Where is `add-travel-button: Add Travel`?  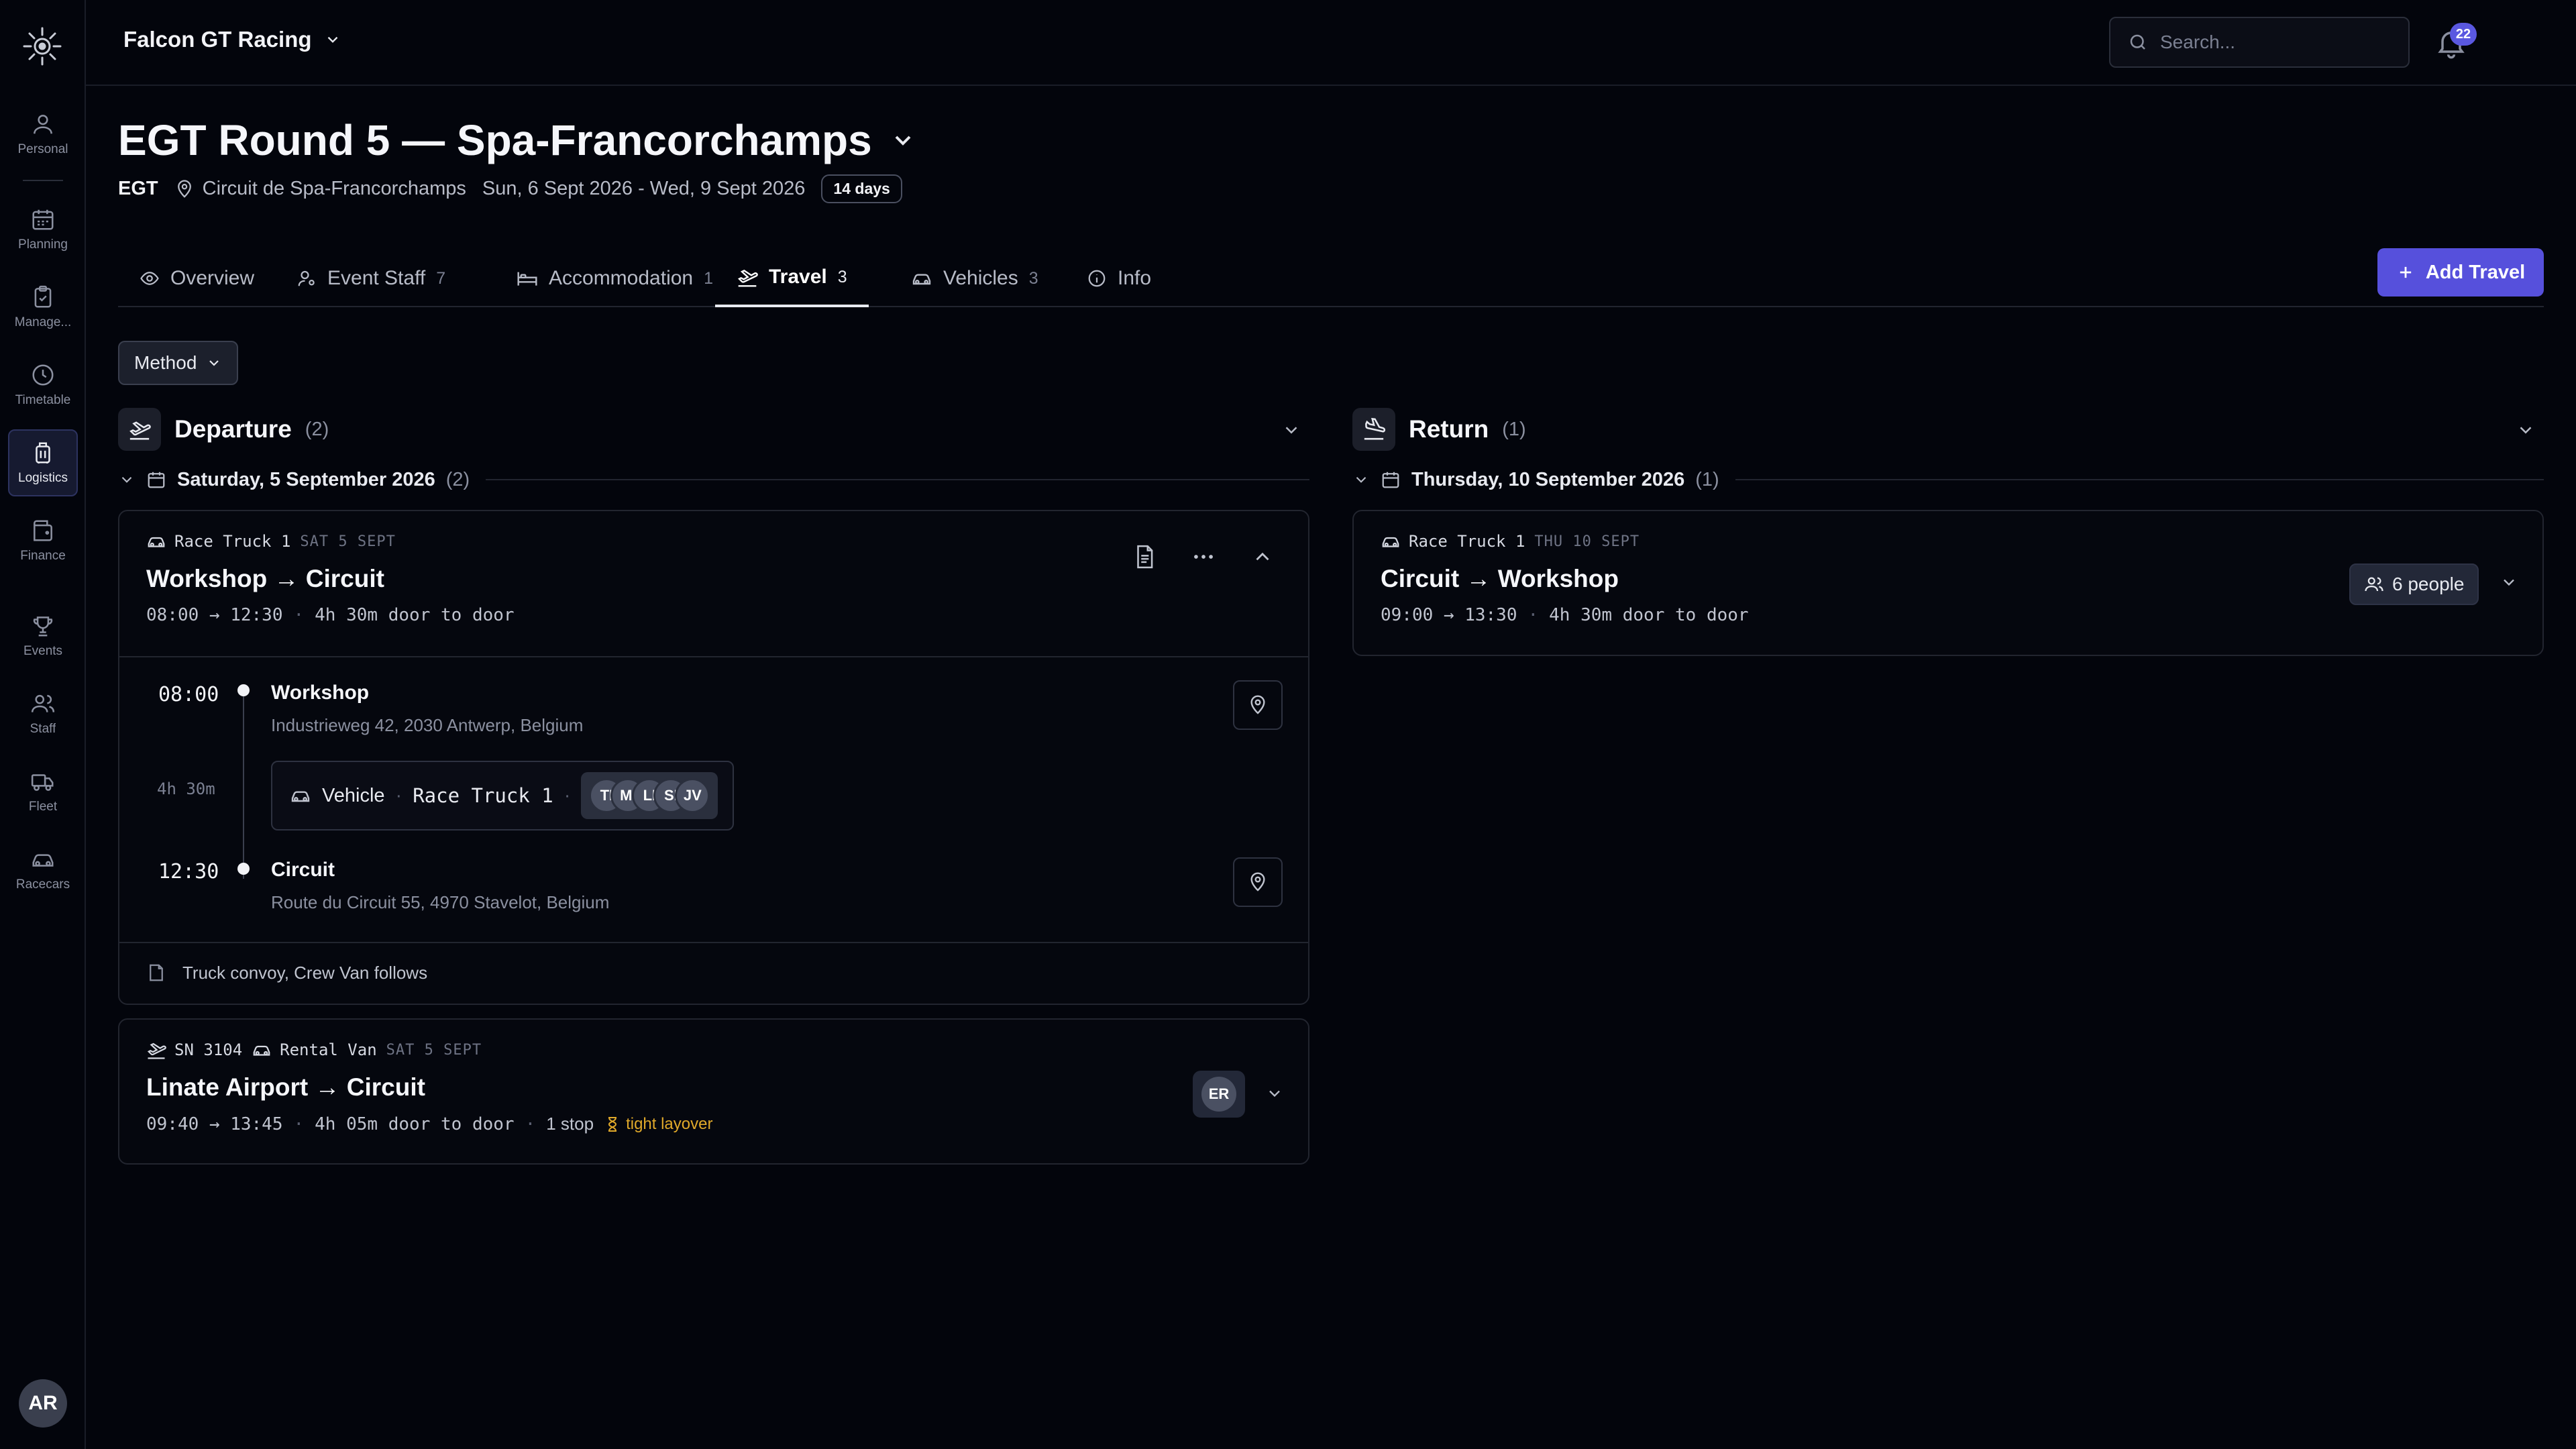 add-travel-button: Add Travel is located at coordinates (2460, 272).